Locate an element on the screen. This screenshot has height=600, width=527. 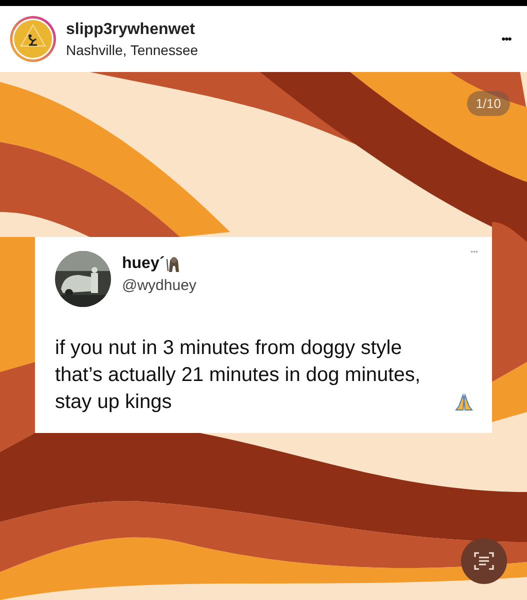
location-link: Nashville, Tennessee is located at coordinates (278, 50).